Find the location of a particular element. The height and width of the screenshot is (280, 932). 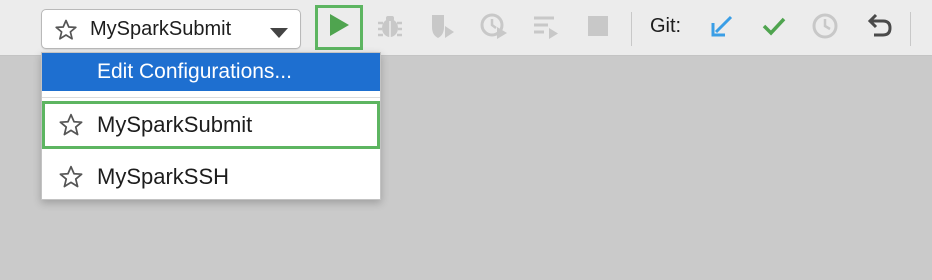

clock-icon is located at coordinates (825, 28).